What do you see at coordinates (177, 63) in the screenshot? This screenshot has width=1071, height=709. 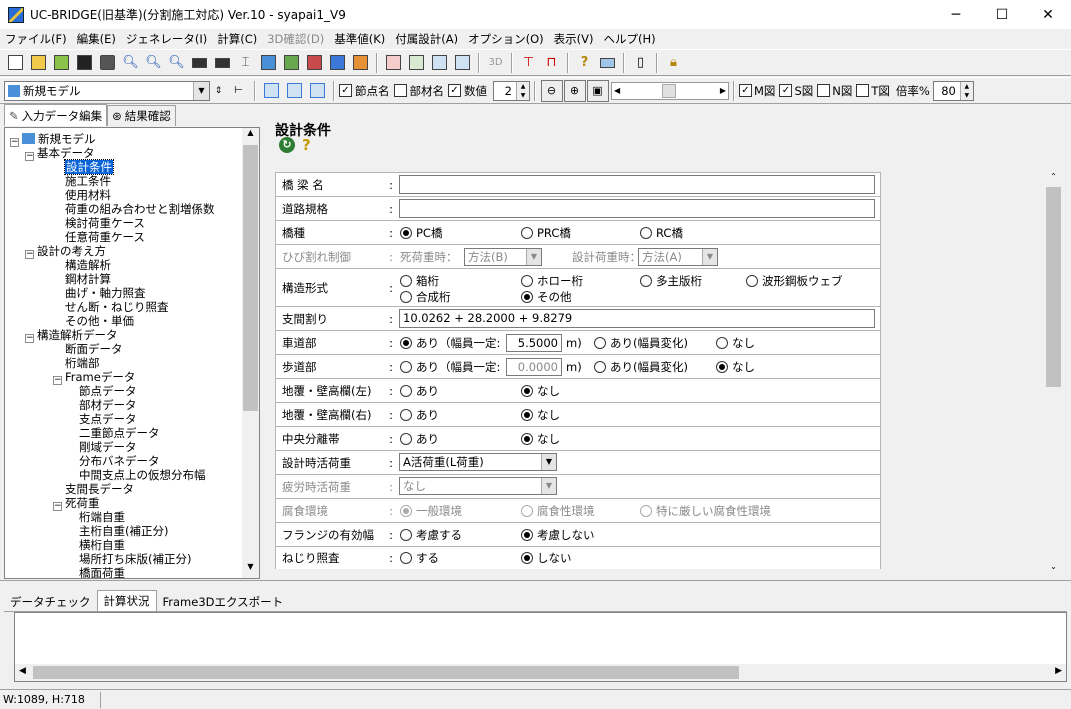 I see `search-prev-icon: 🔍︎` at bounding box center [177, 63].